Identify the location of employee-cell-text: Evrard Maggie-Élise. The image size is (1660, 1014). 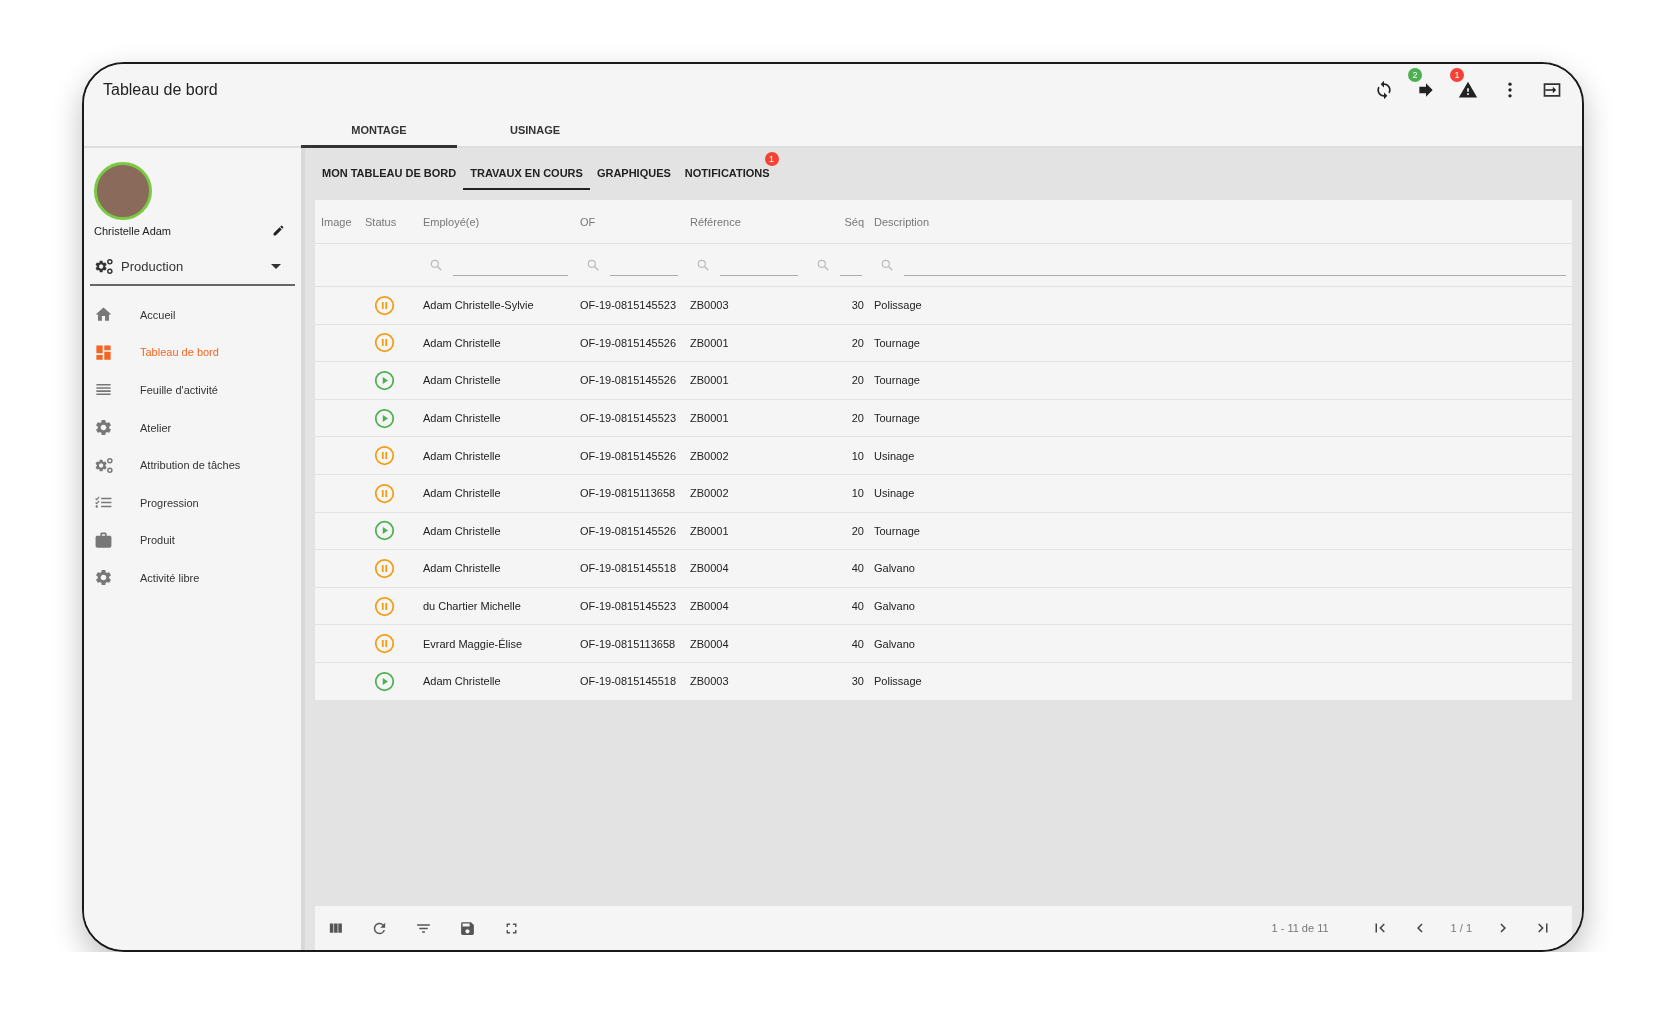
(473, 643).